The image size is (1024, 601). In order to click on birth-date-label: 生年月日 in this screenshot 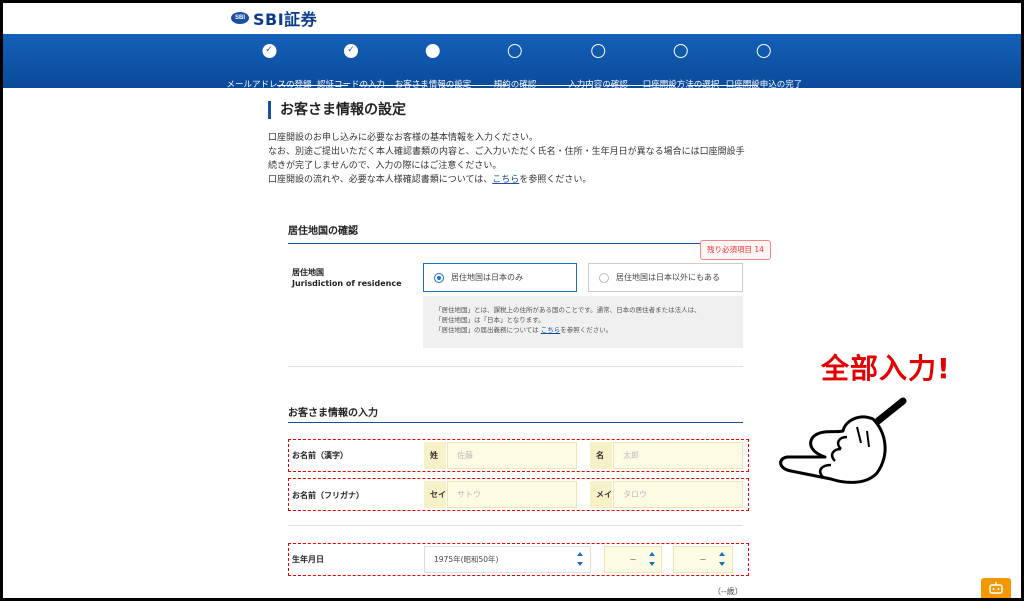, I will do `click(308, 559)`.